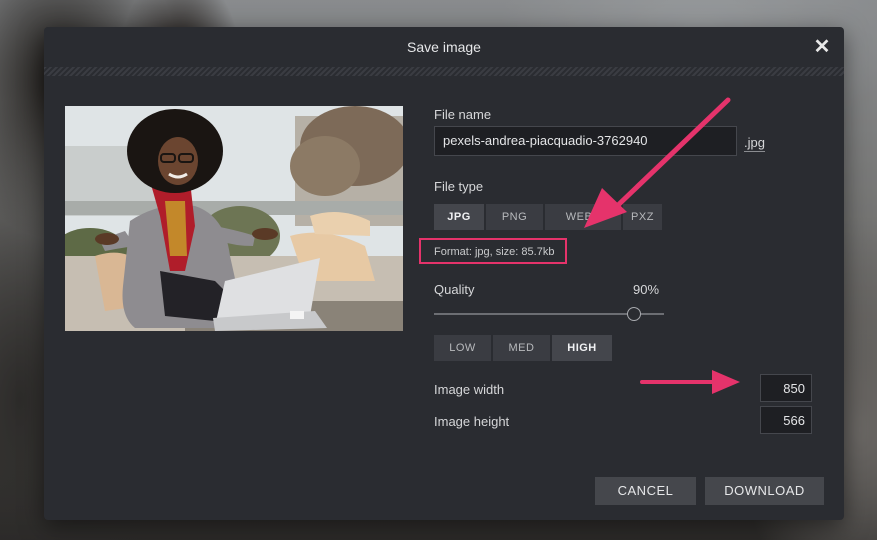  Describe the element at coordinates (454, 289) in the screenshot. I see `quality-label: Quality` at that location.